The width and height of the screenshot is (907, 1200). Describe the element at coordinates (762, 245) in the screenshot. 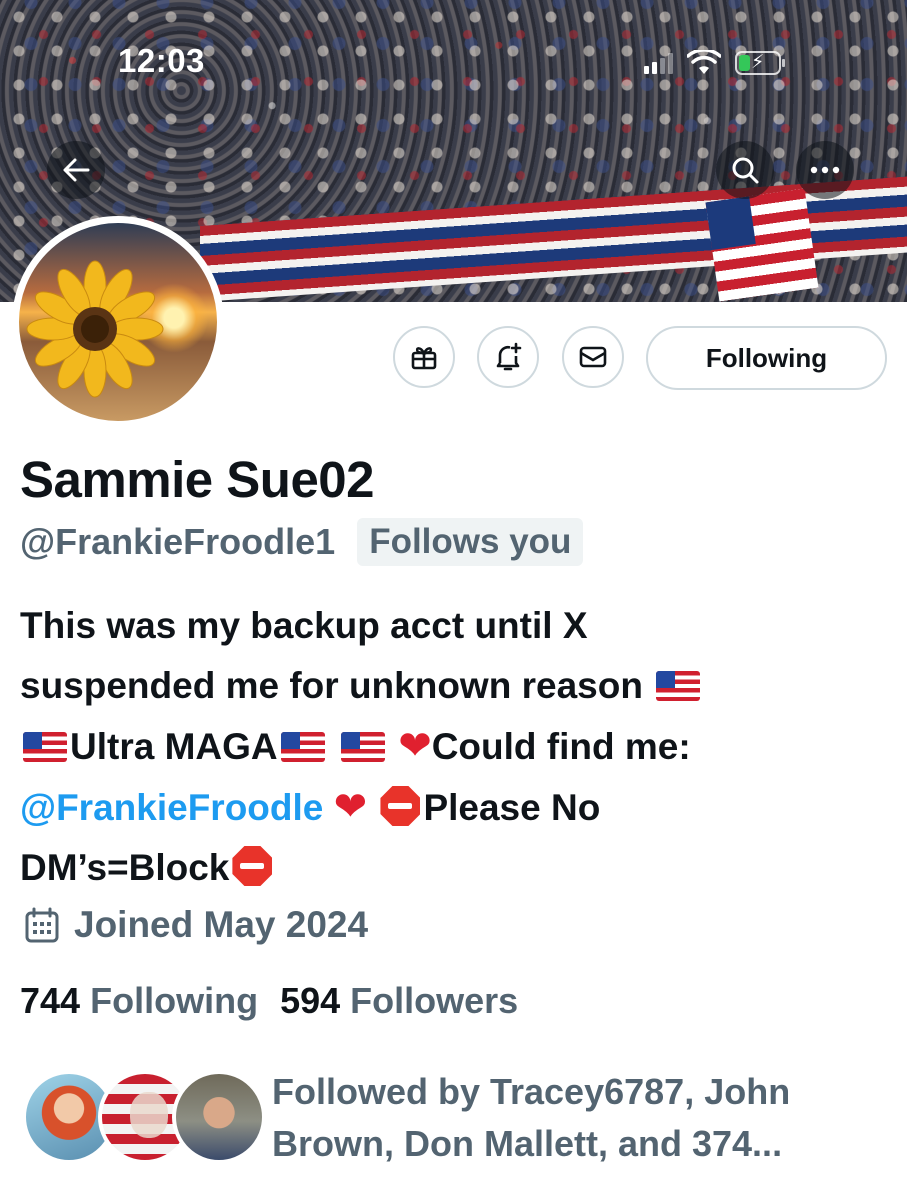

I see `banner-flag` at that location.